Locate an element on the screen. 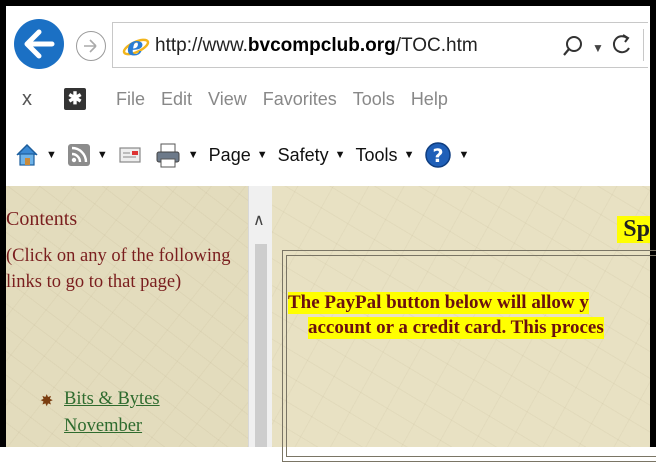  mail-icon is located at coordinates (130, 155).